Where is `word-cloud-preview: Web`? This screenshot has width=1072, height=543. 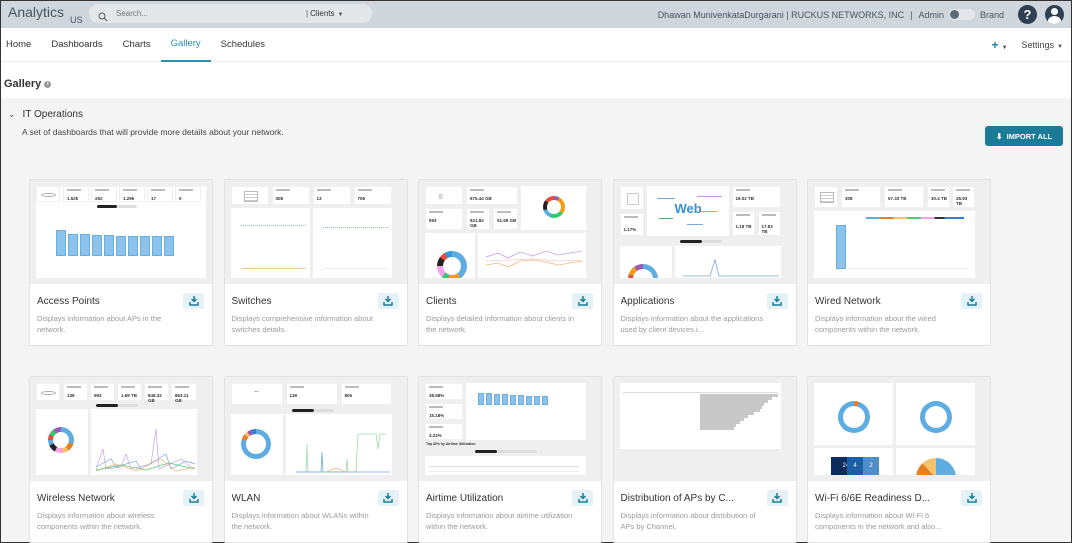 word-cloud-preview: Web is located at coordinates (687, 211).